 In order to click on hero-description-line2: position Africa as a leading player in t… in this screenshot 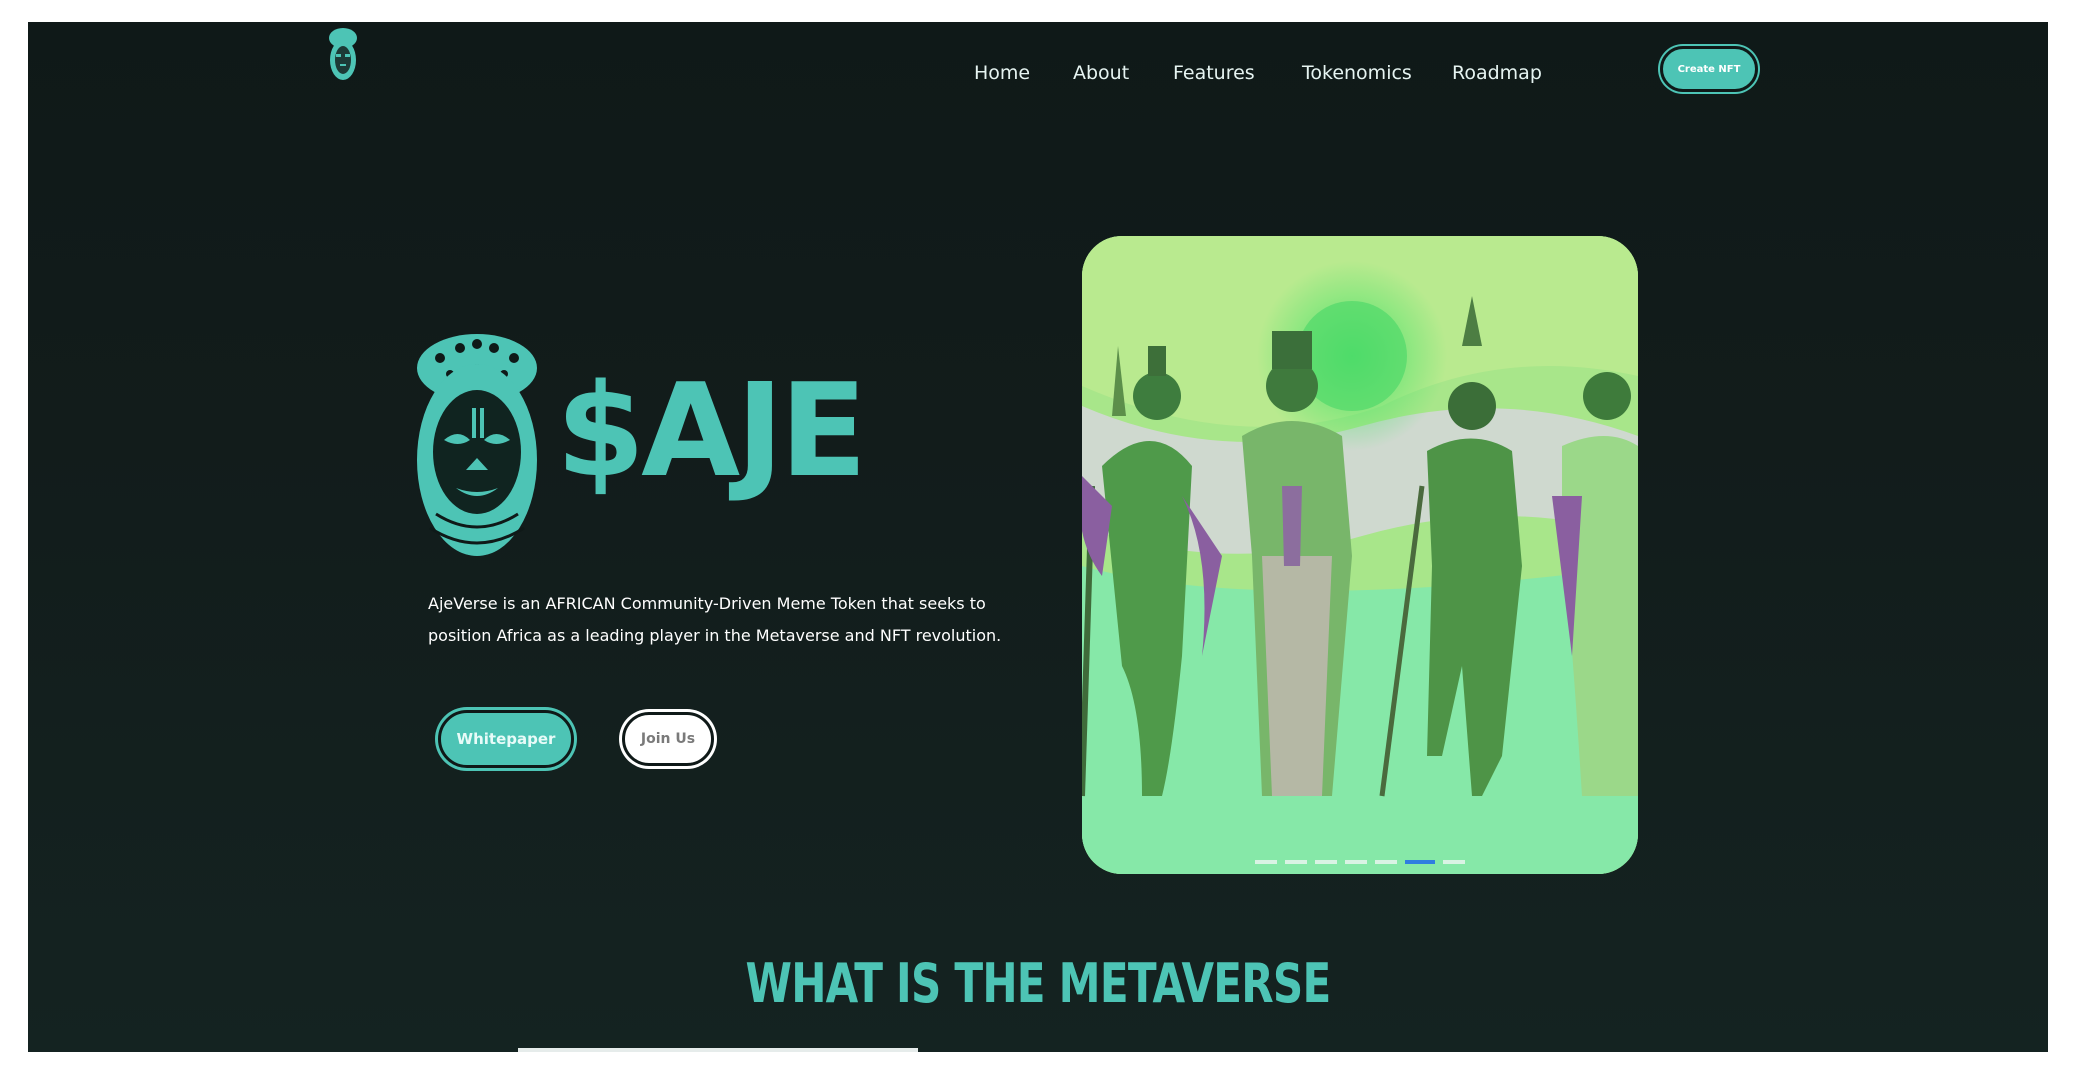, I will do `click(715, 635)`.